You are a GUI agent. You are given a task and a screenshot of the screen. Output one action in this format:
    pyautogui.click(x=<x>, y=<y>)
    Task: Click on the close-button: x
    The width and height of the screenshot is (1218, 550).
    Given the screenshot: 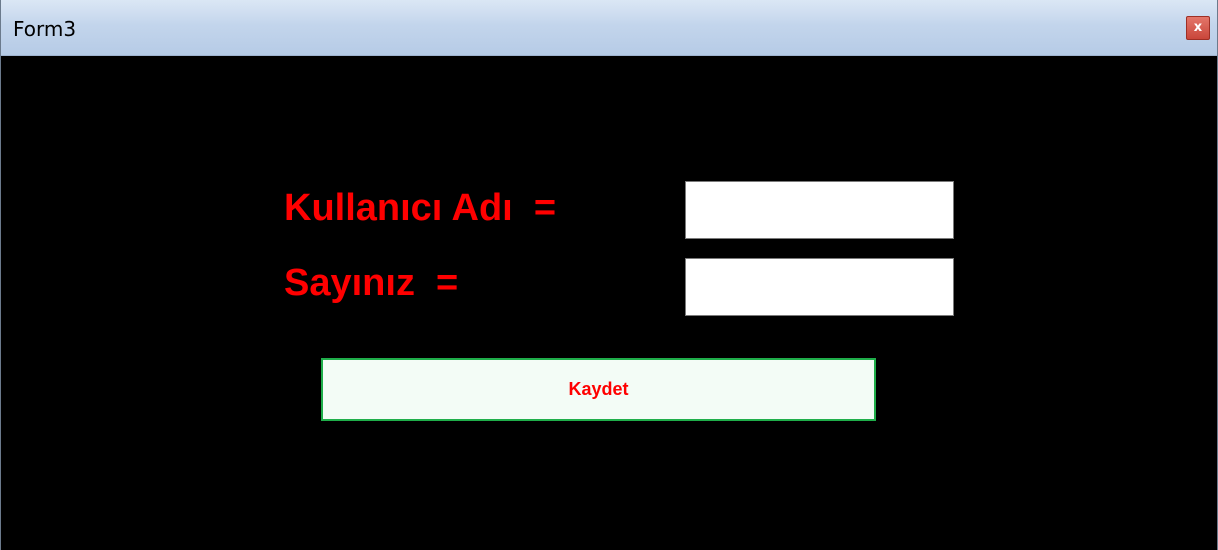 What is the action you would take?
    pyautogui.click(x=1198, y=28)
    